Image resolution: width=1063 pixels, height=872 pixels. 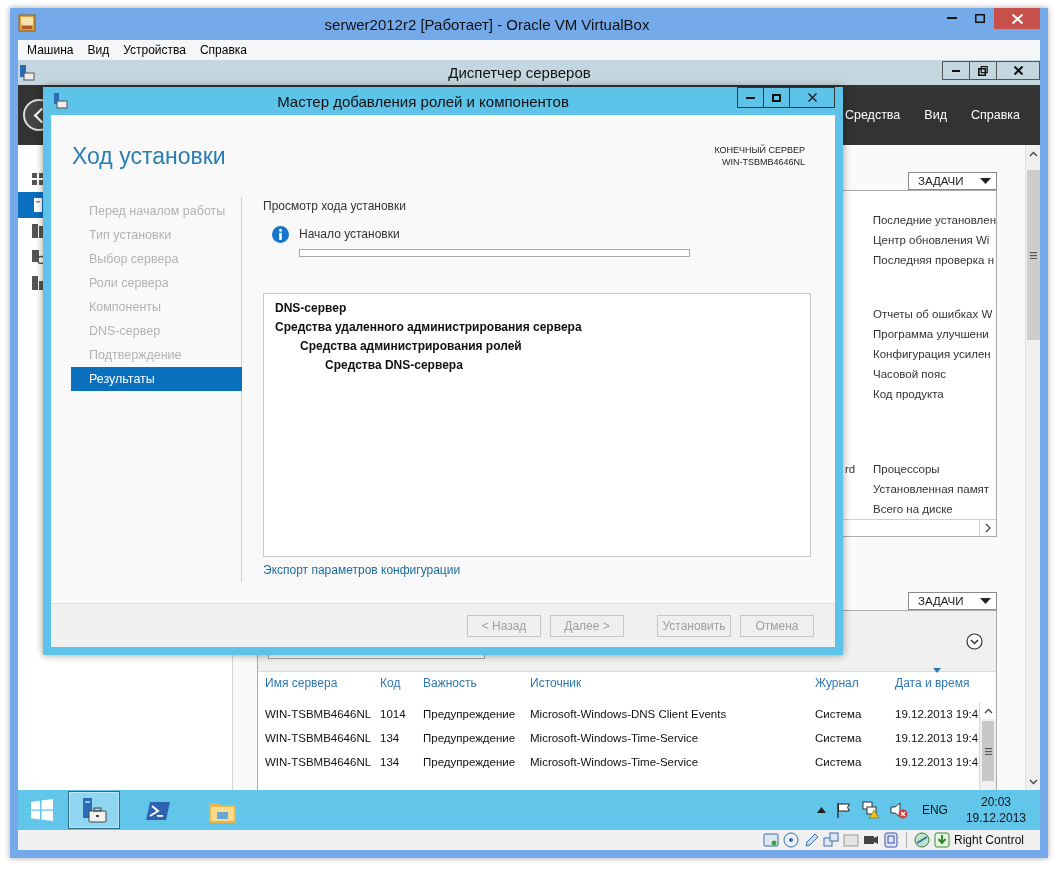 What do you see at coordinates (429, 327) in the screenshot?
I see `feature-item: Средства удаленного администрирования сервера` at bounding box center [429, 327].